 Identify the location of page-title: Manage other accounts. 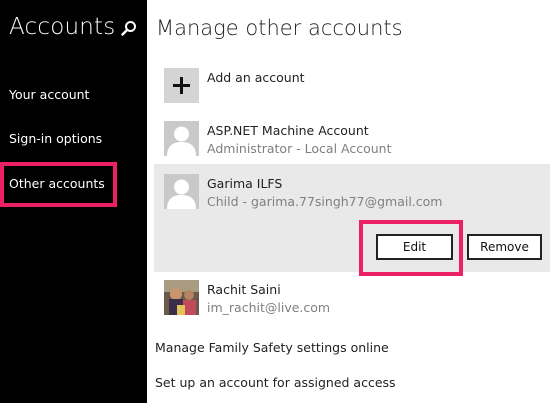
(279, 28).